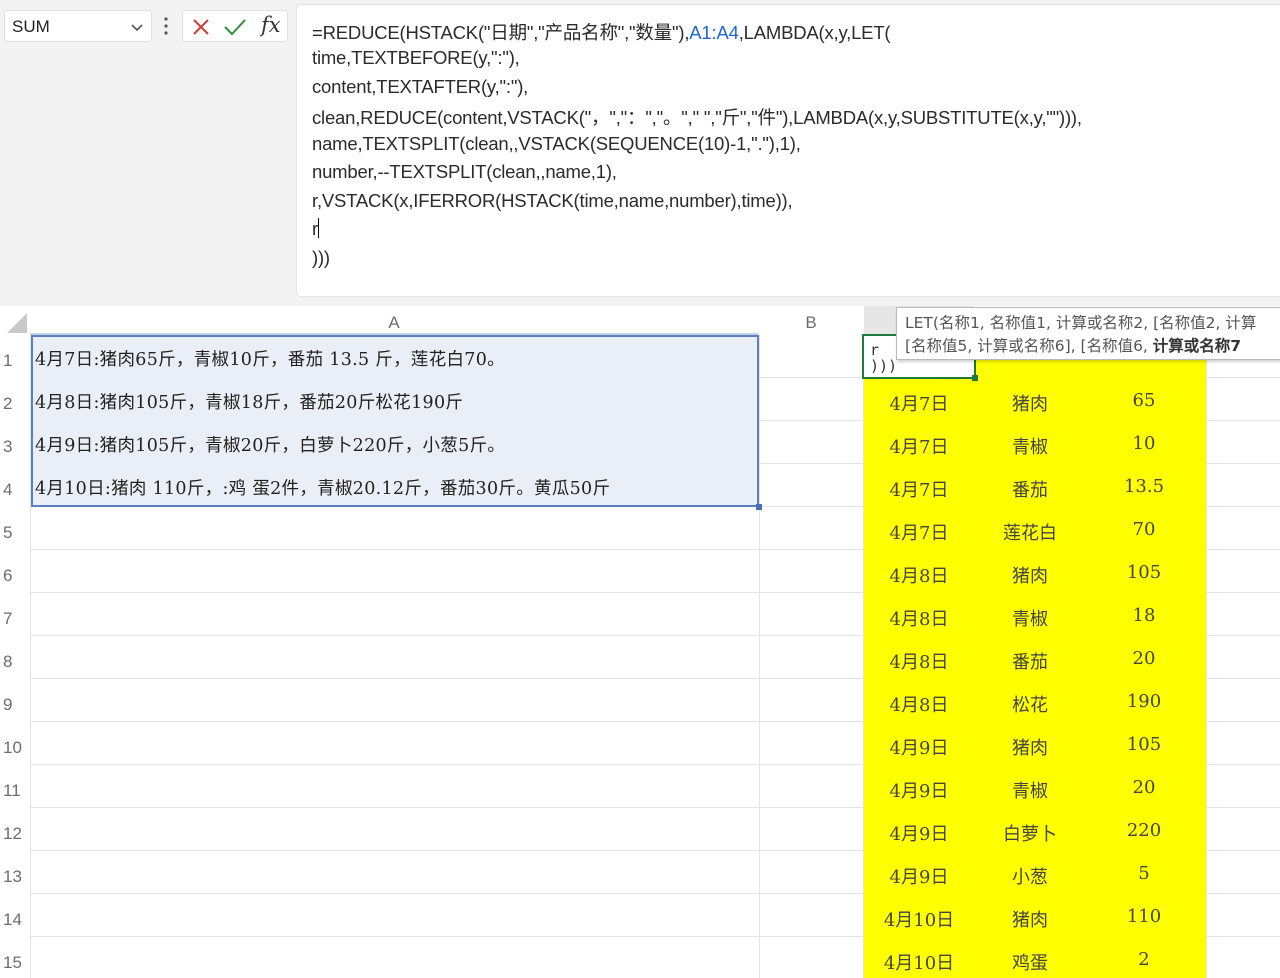  I want to click on row-header: 2, so click(15, 399).